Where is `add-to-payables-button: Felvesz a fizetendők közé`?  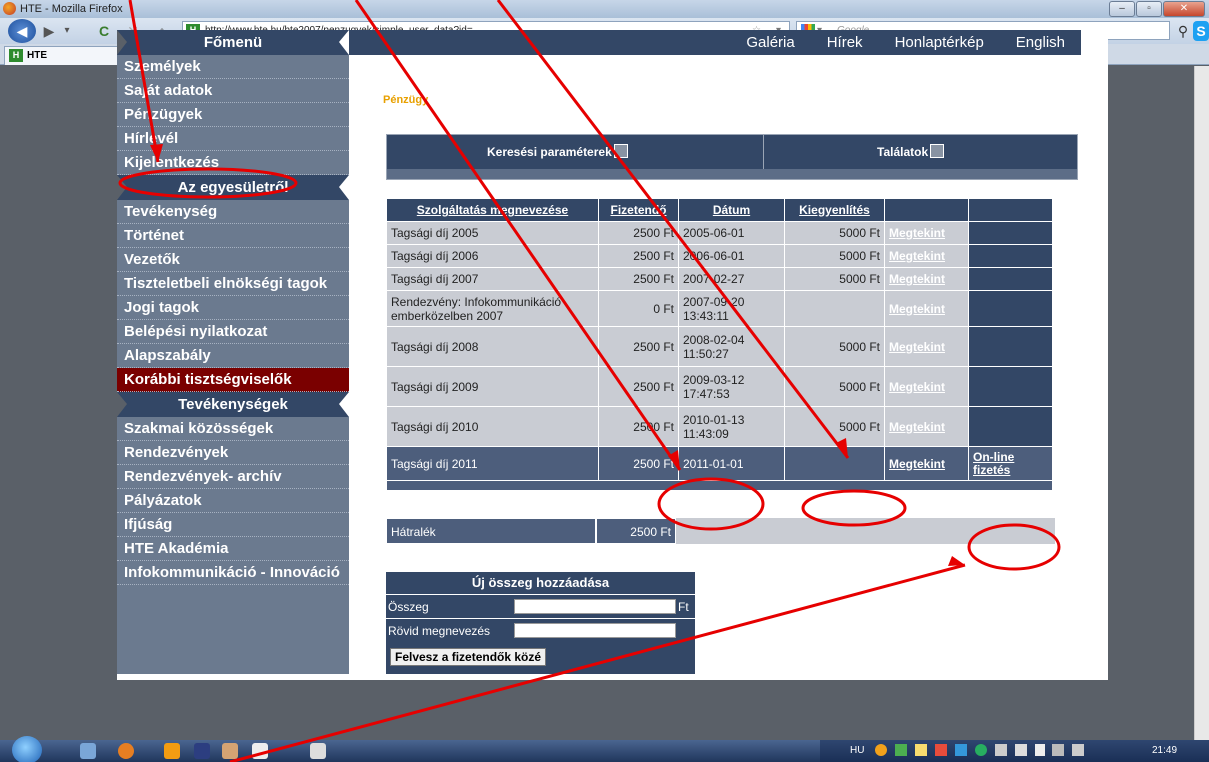
add-to-payables-button: Felvesz a fizetendők közé is located at coordinates (468, 657).